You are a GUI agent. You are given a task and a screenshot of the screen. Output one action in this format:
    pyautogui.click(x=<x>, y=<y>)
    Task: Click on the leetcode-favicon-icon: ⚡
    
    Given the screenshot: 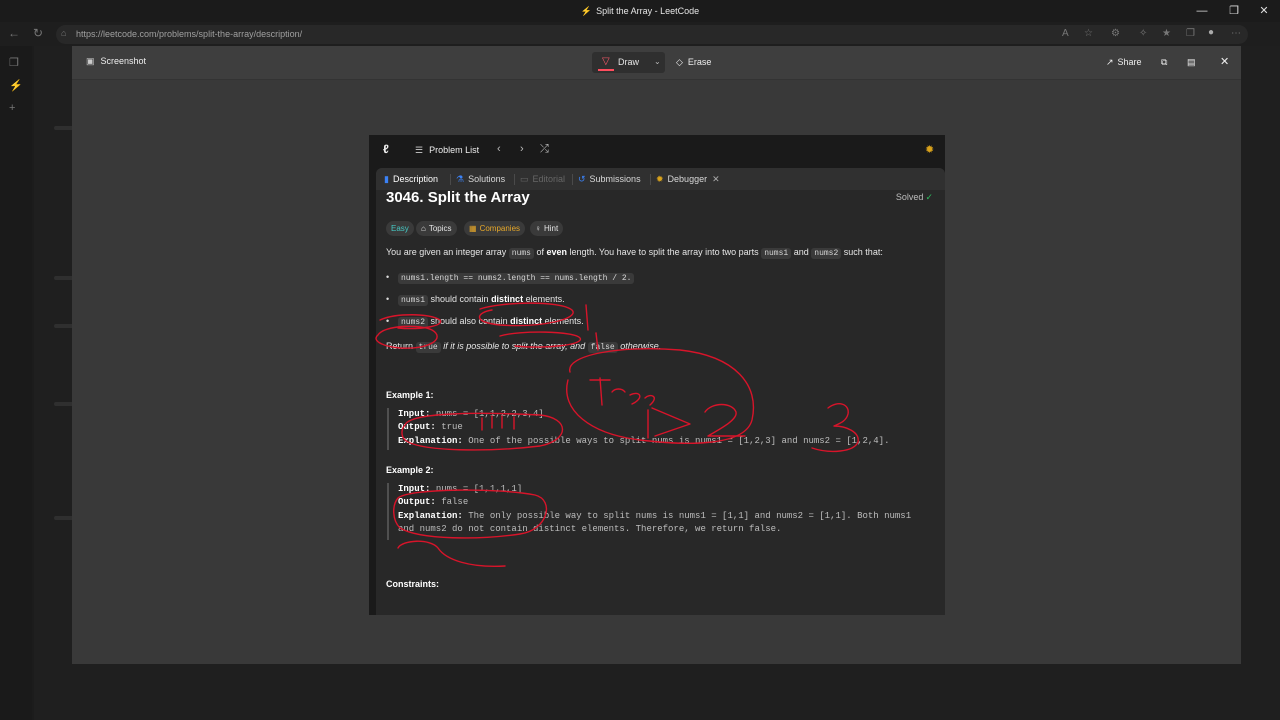 What is the action you would take?
    pyautogui.click(x=586, y=11)
    